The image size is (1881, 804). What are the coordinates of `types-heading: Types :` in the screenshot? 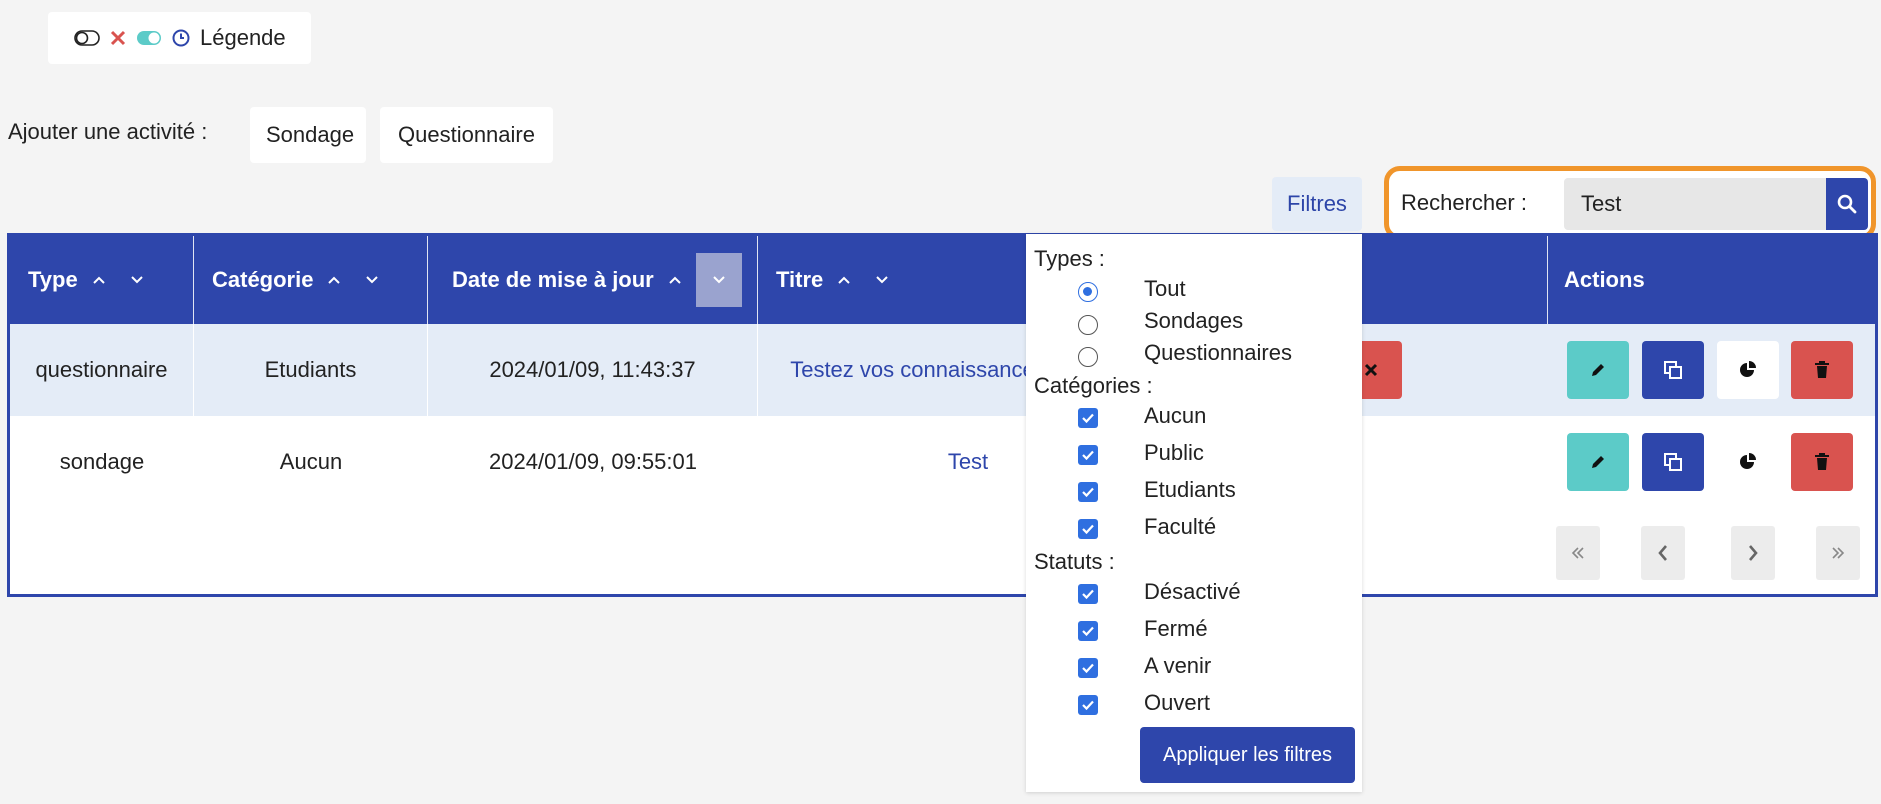 It's located at (1069, 258).